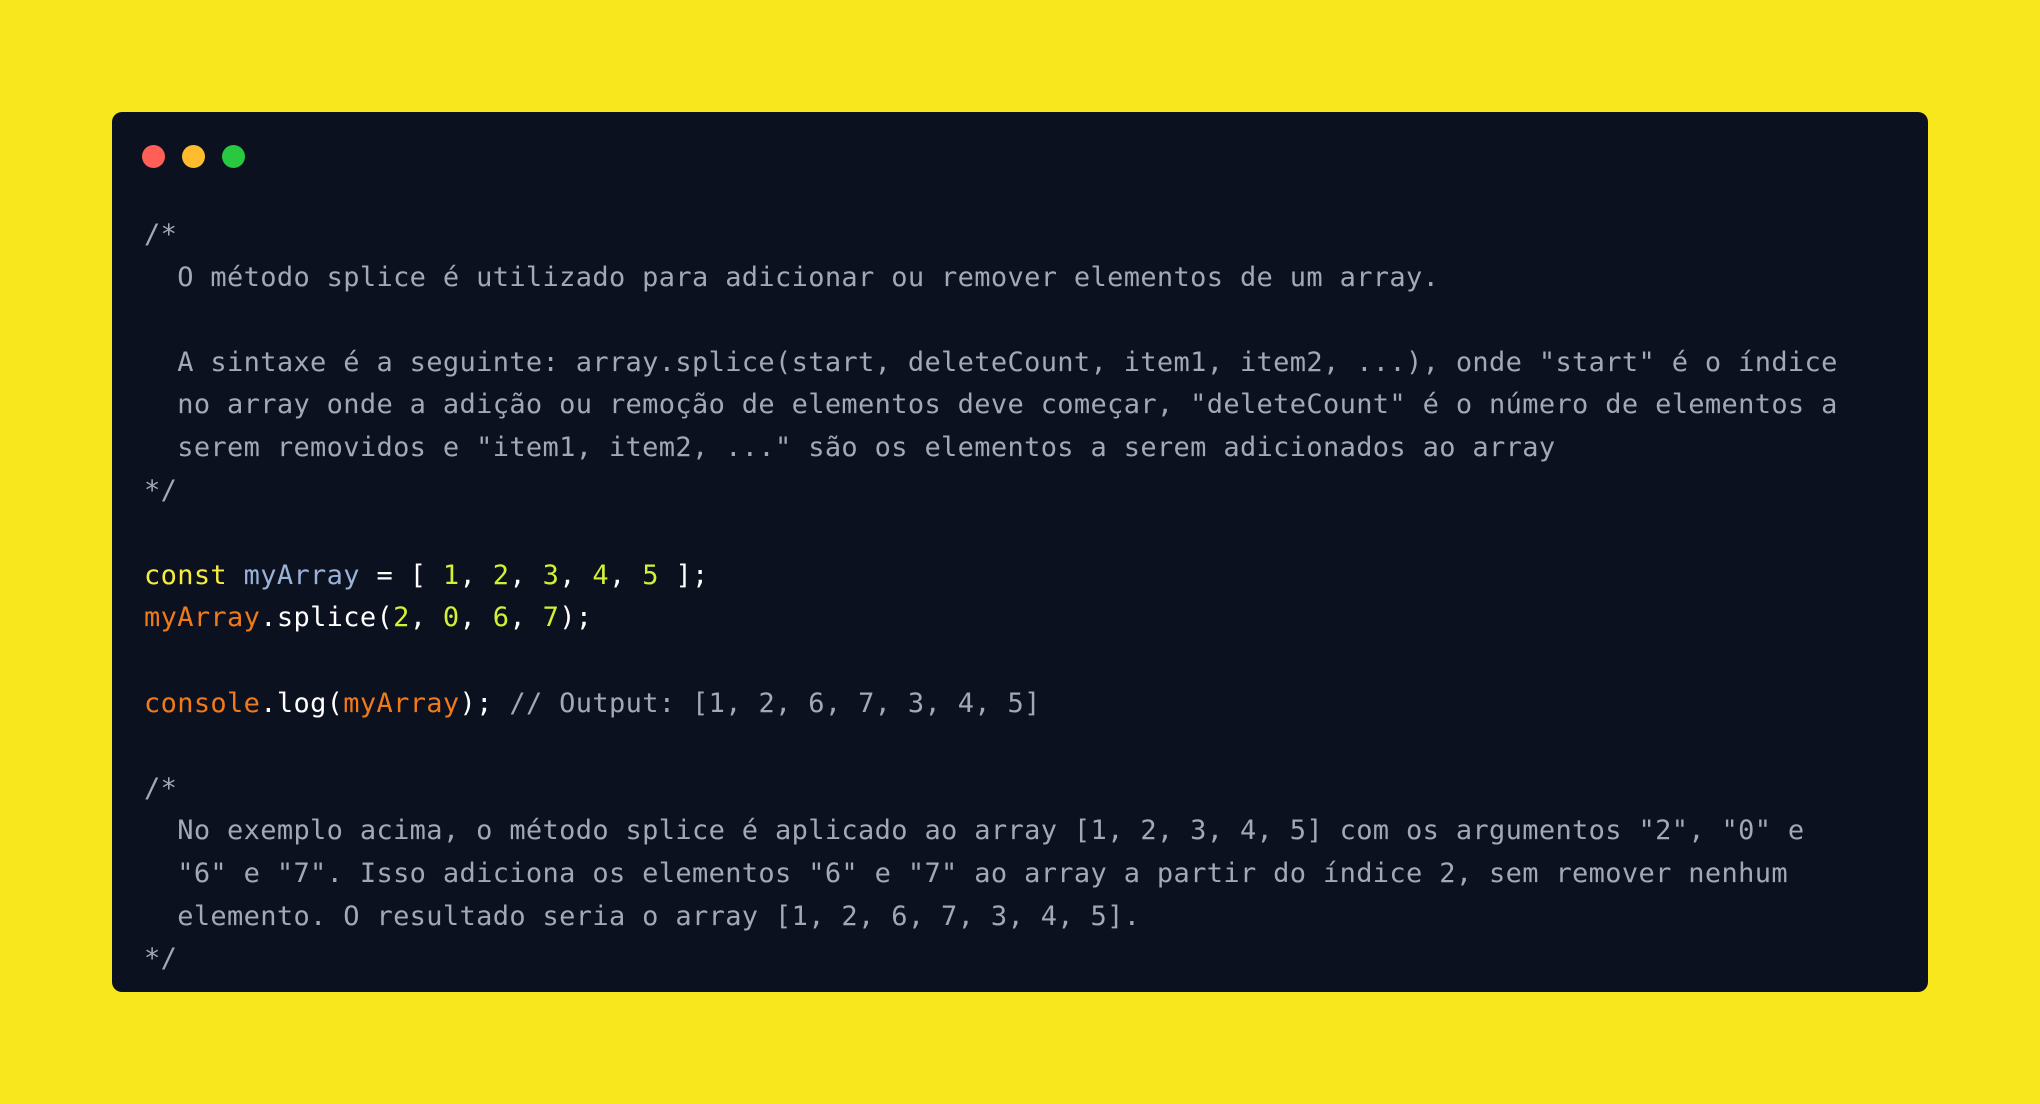 The width and height of the screenshot is (2040, 1104). I want to click on minimize-icon, so click(193, 156).